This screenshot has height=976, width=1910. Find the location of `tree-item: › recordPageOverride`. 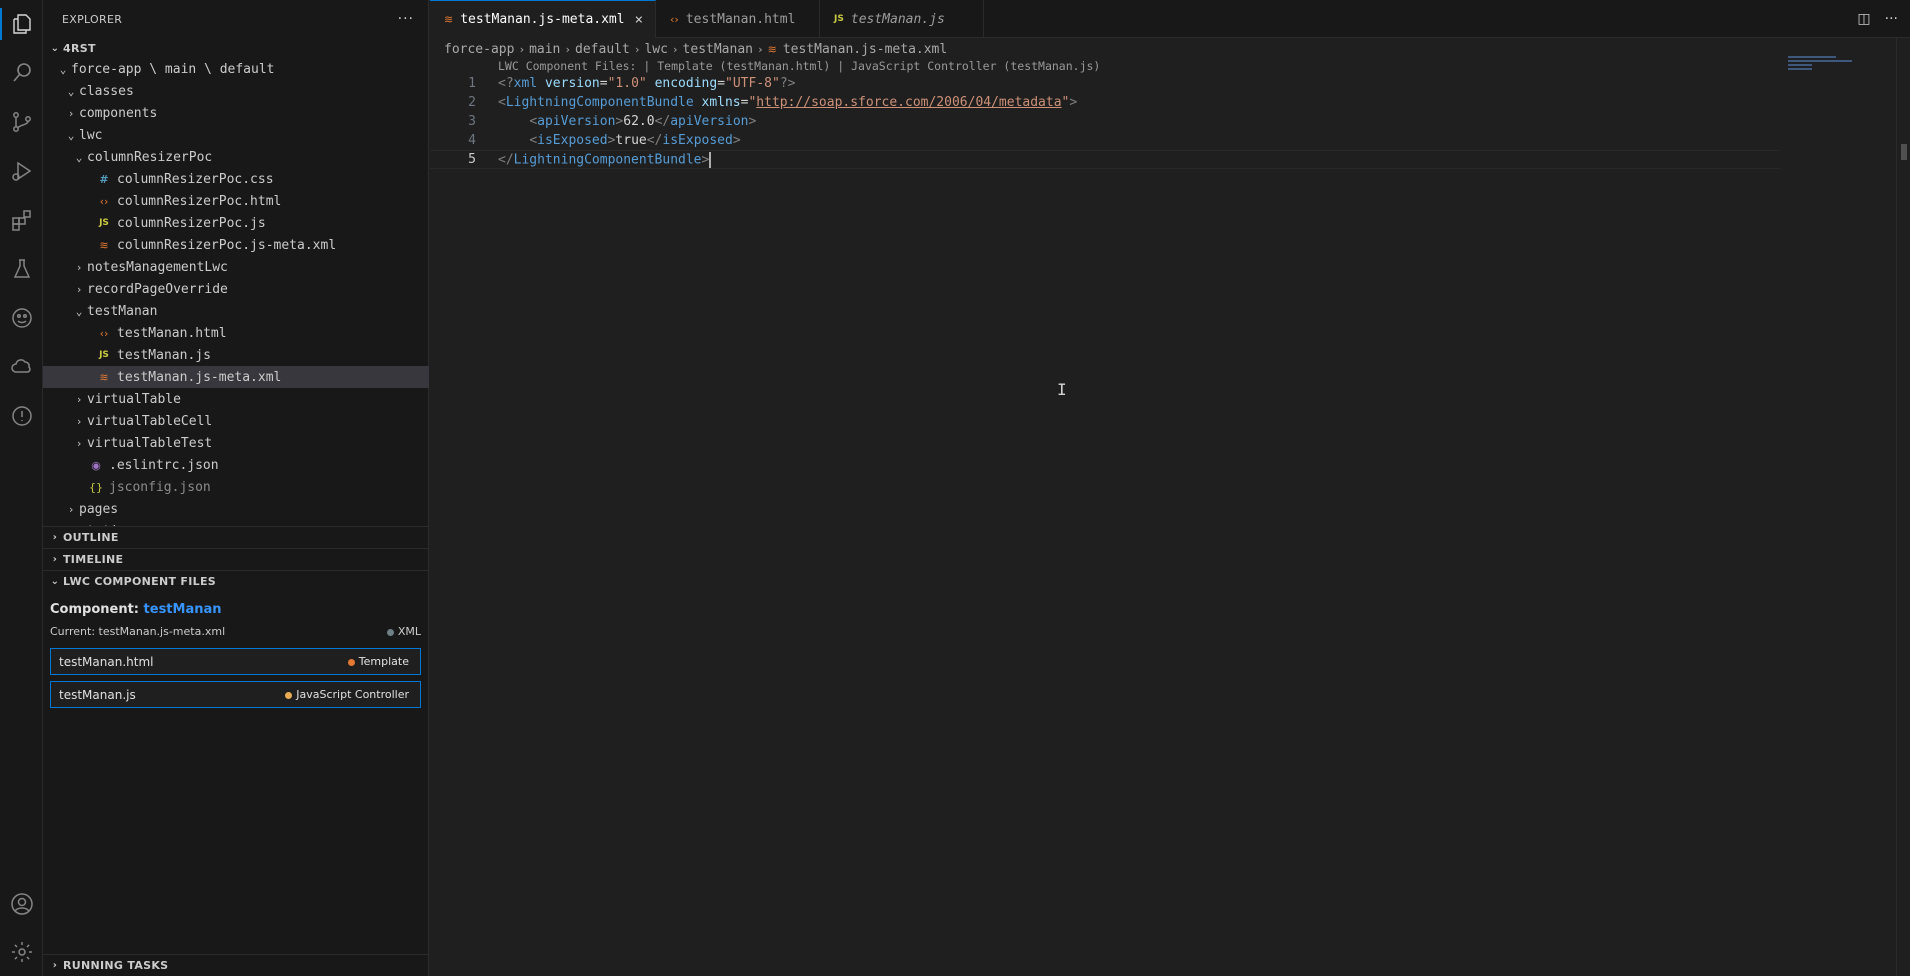

tree-item: › recordPageOverride is located at coordinates (236, 289).